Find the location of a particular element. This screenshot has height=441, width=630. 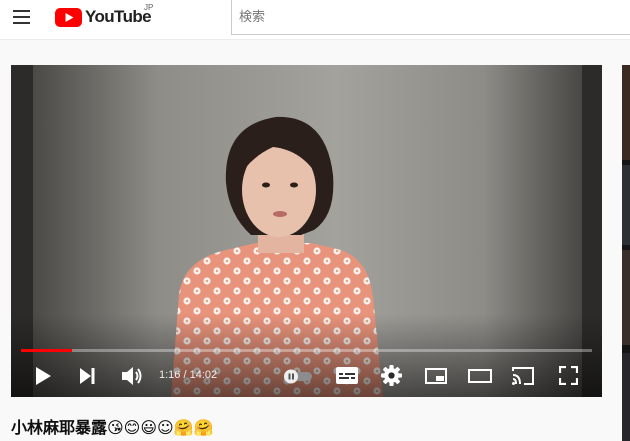

settings-gear-icon is located at coordinates (391, 375).